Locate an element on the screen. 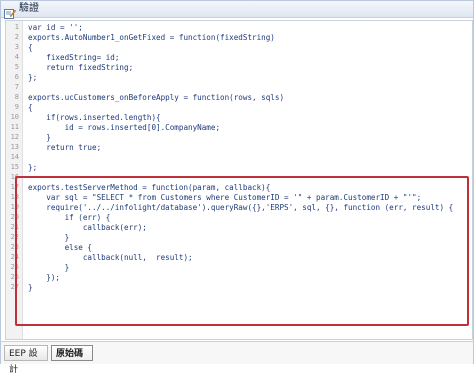 Image resolution: width=474 pixels, height=378 pixels. code-line: 26 }); is located at coordinates (239, 277).